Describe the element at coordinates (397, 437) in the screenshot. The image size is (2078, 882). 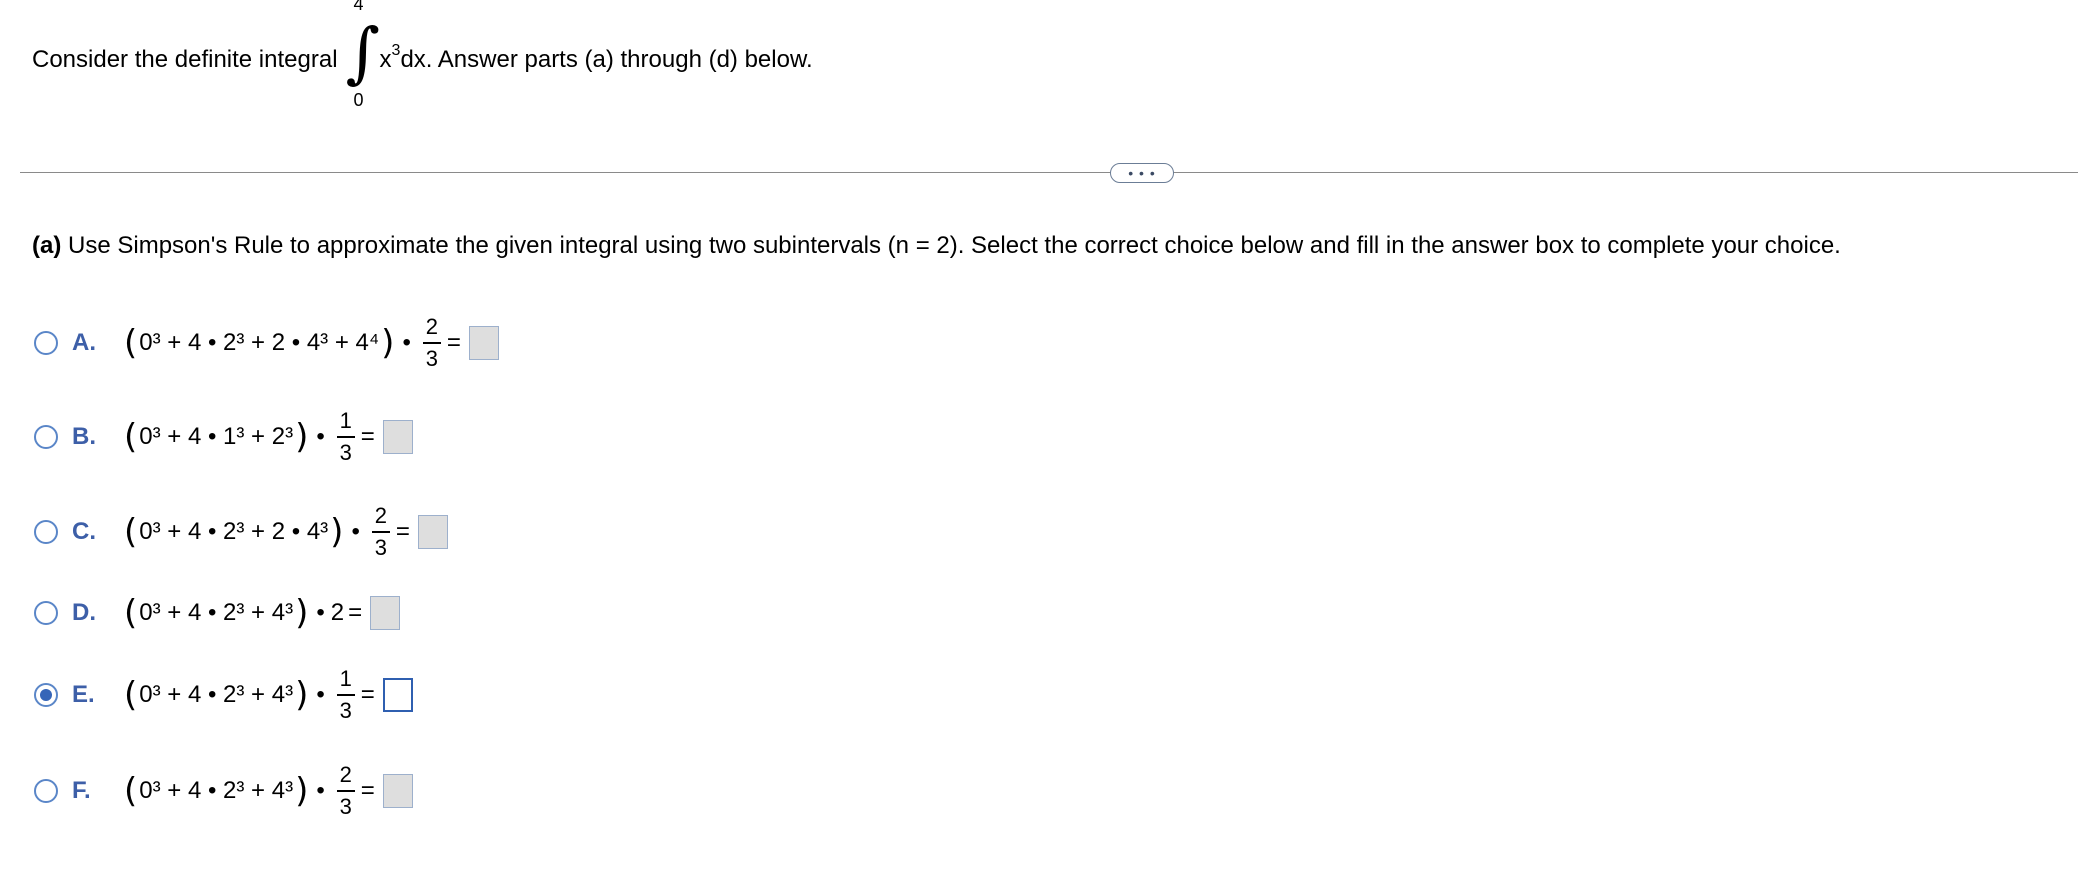
I see `answer-box-b` at that location.